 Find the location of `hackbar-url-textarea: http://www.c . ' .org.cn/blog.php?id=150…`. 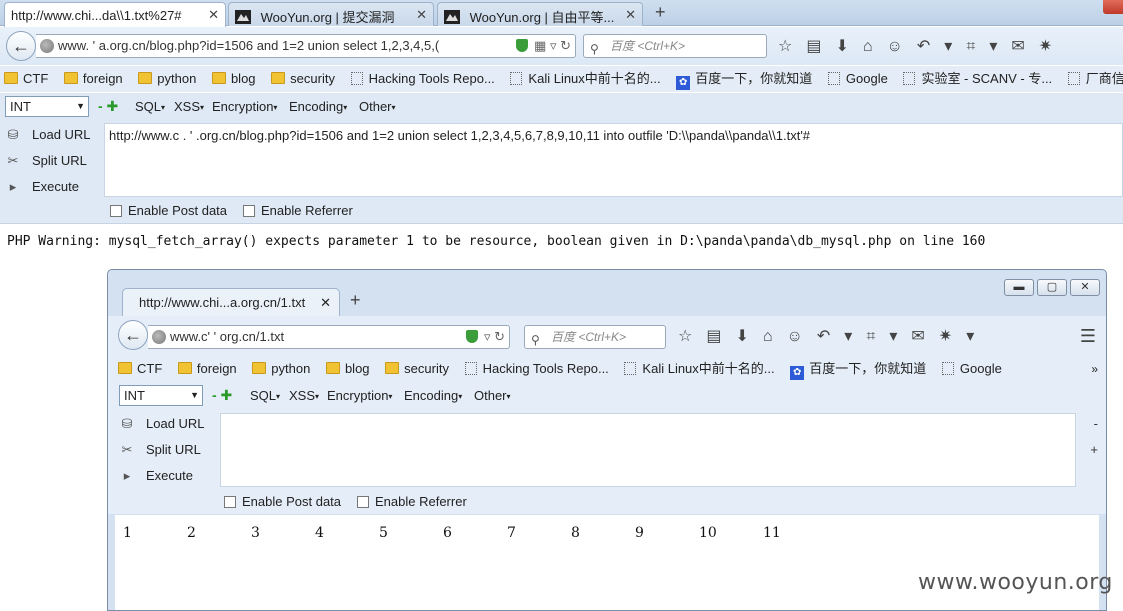

hackbar-url-textarea: http://www.c . ' .org.cn/blog.php?id=150… is located at coordinates (613, 160).